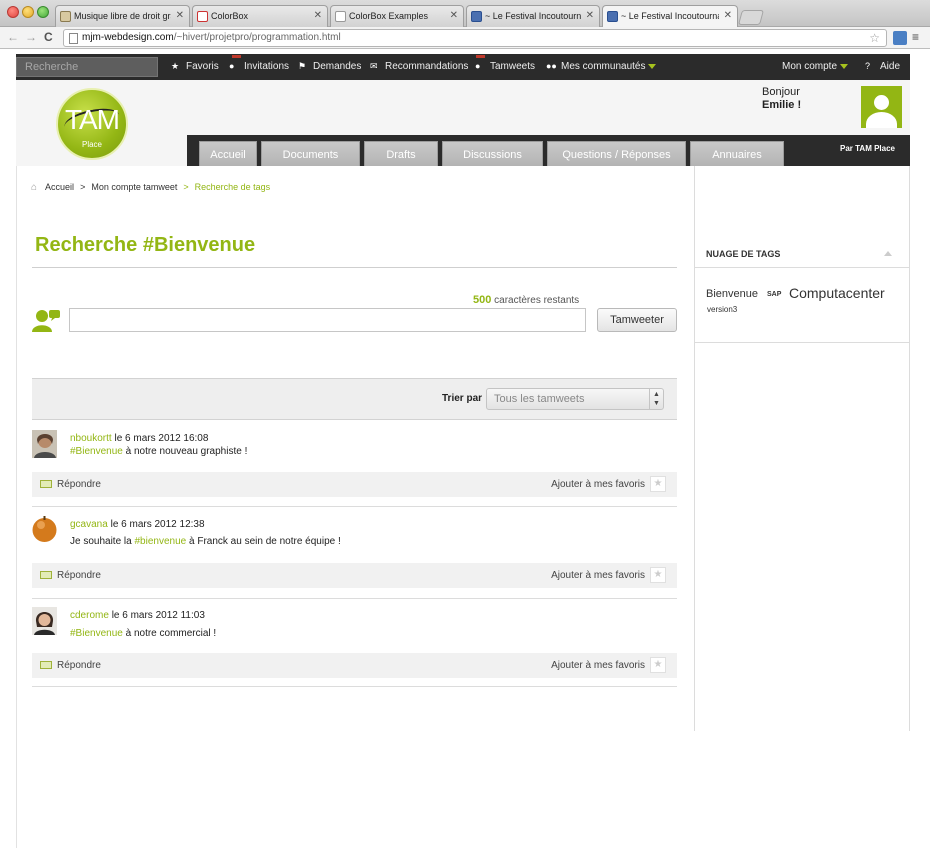  Describe the element at coordinates (492, 153) in the screenshot. I see `tab-discussions: Discussions` at that location.